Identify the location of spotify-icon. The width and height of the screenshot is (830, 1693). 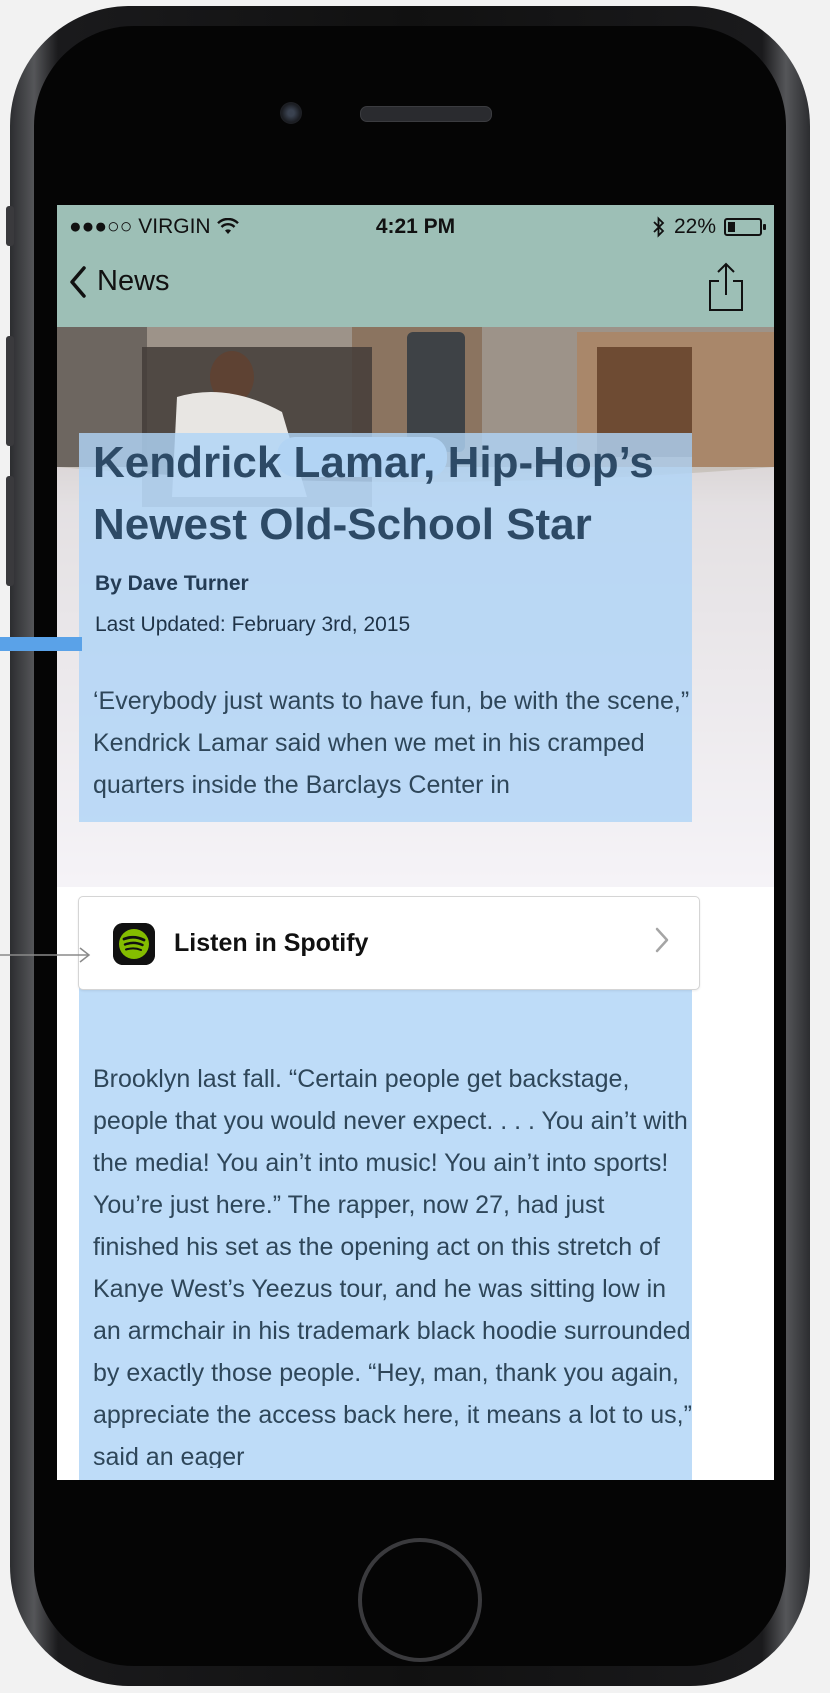
(134, 944).